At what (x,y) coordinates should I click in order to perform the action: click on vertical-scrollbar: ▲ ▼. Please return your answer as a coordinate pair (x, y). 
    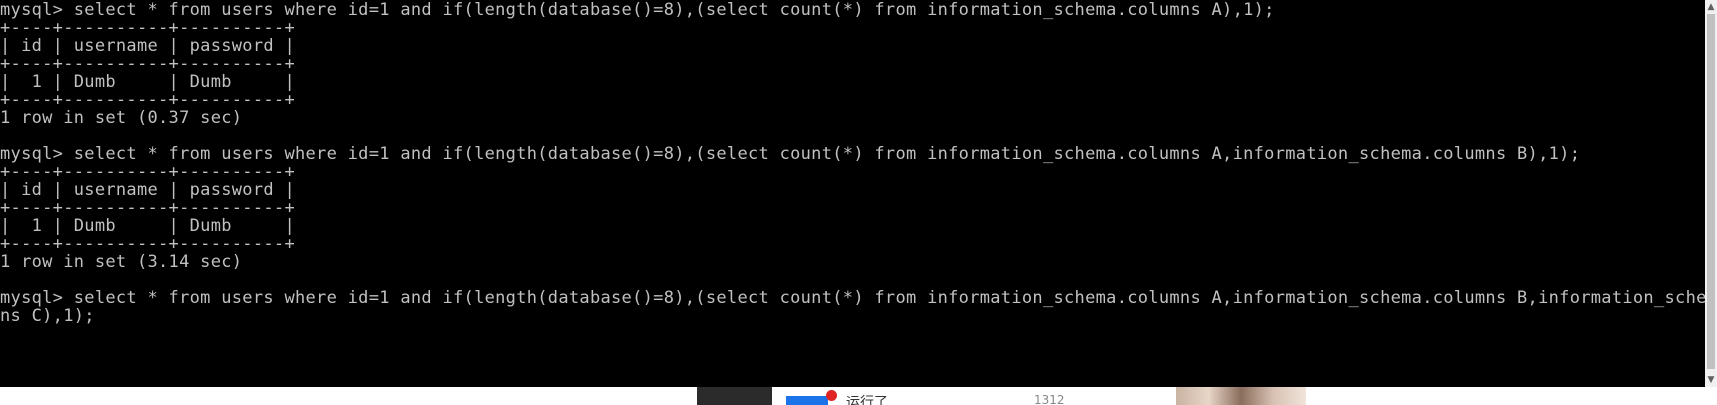
    Looking at the image, I should click on (1711, 193).